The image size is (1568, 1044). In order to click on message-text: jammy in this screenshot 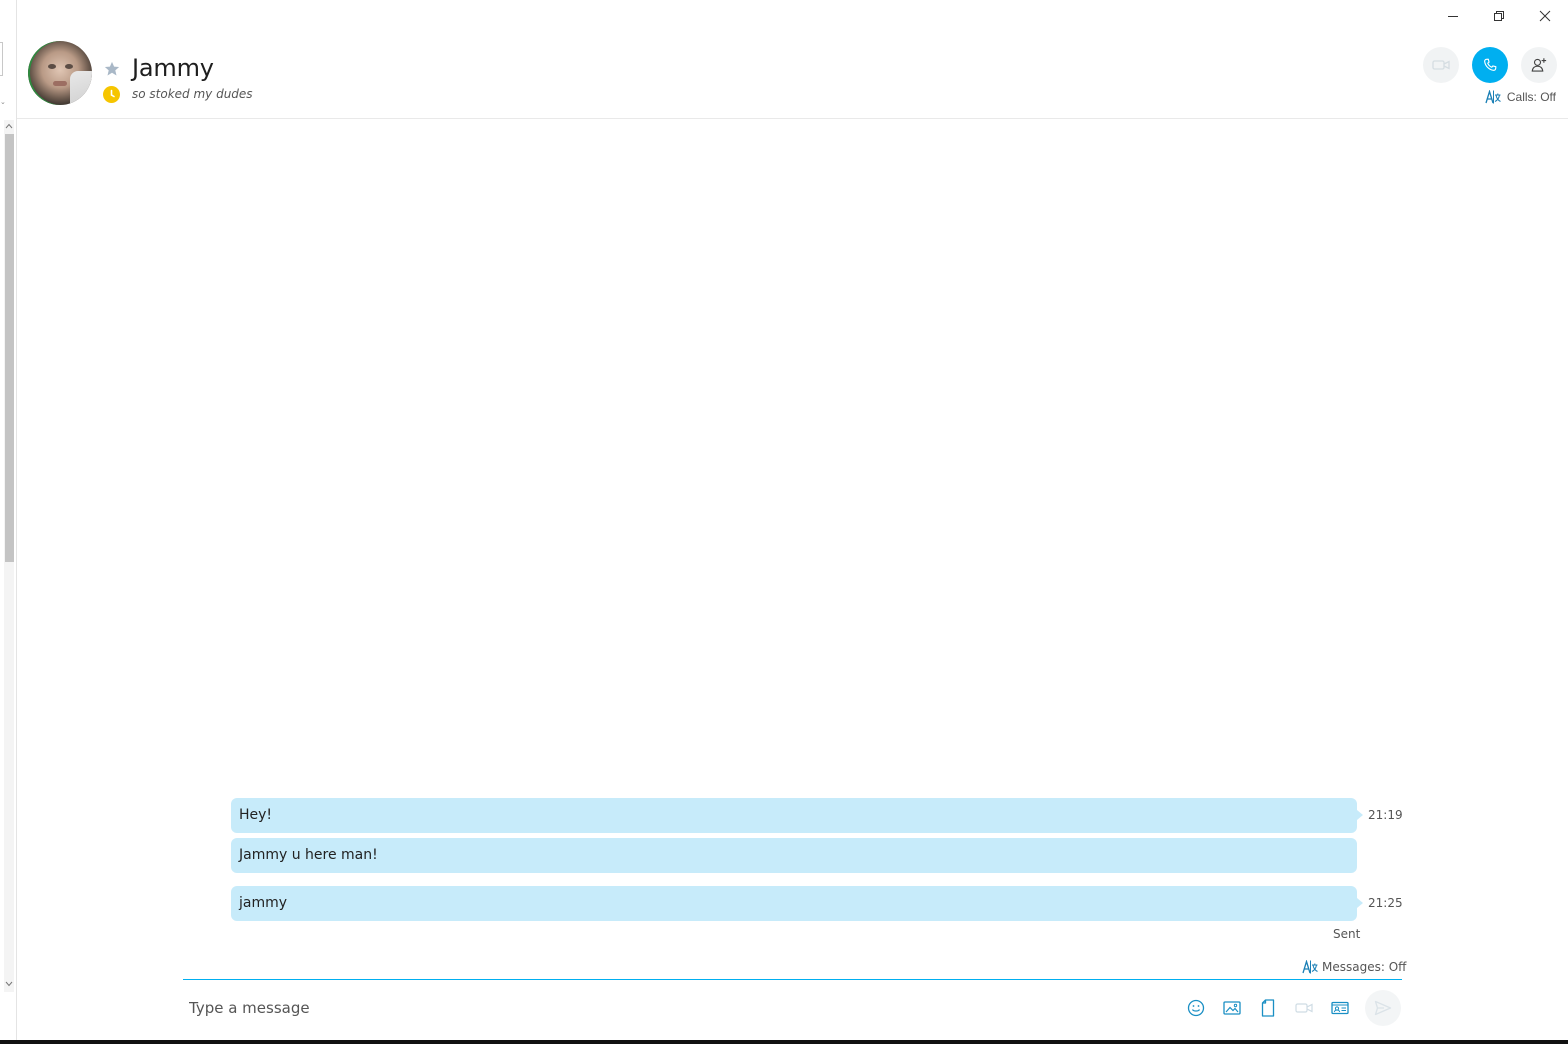, I will do `click(263, 903)`.